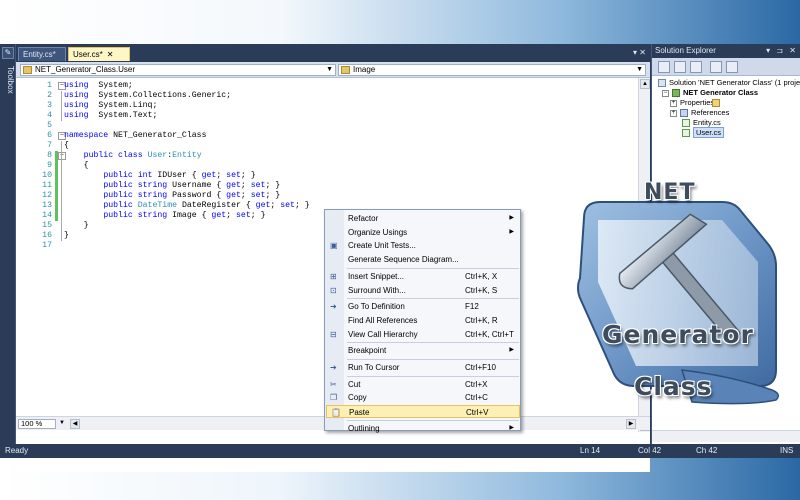 The width and height of the screenshot is (800, 500). What do you see at coordinates (49, 115) in the screenshot?
I see `line-number: 4` at bounding box center [49, 115].